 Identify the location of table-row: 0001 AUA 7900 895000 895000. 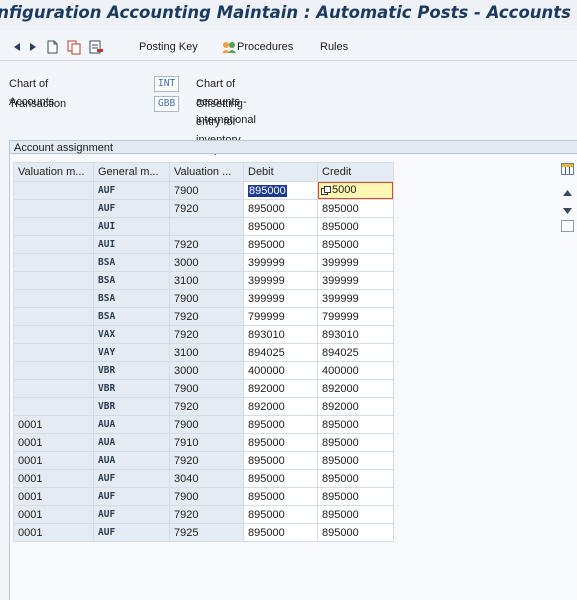
(203, 424).